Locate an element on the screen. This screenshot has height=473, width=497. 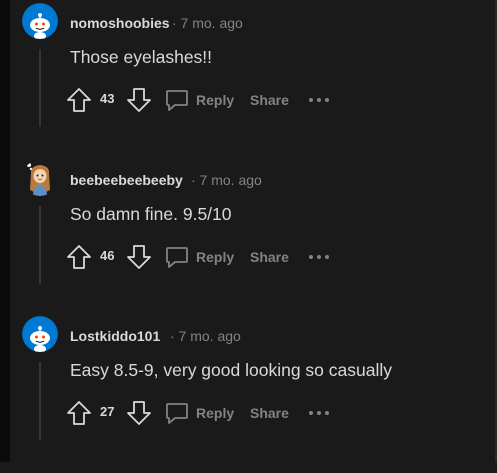
left-gutter is located at coordinates (5, 231).